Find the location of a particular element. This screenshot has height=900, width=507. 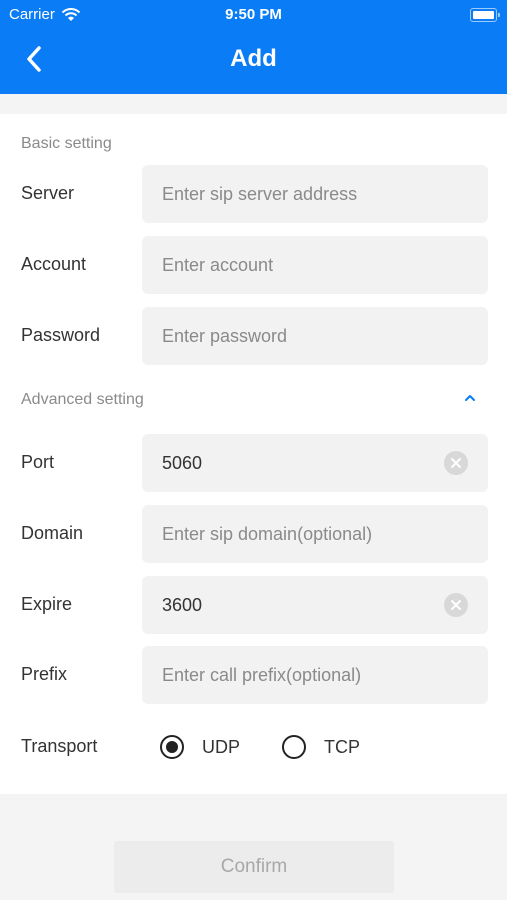

prefix-field: Prefix is located at coordinates (253, 676).